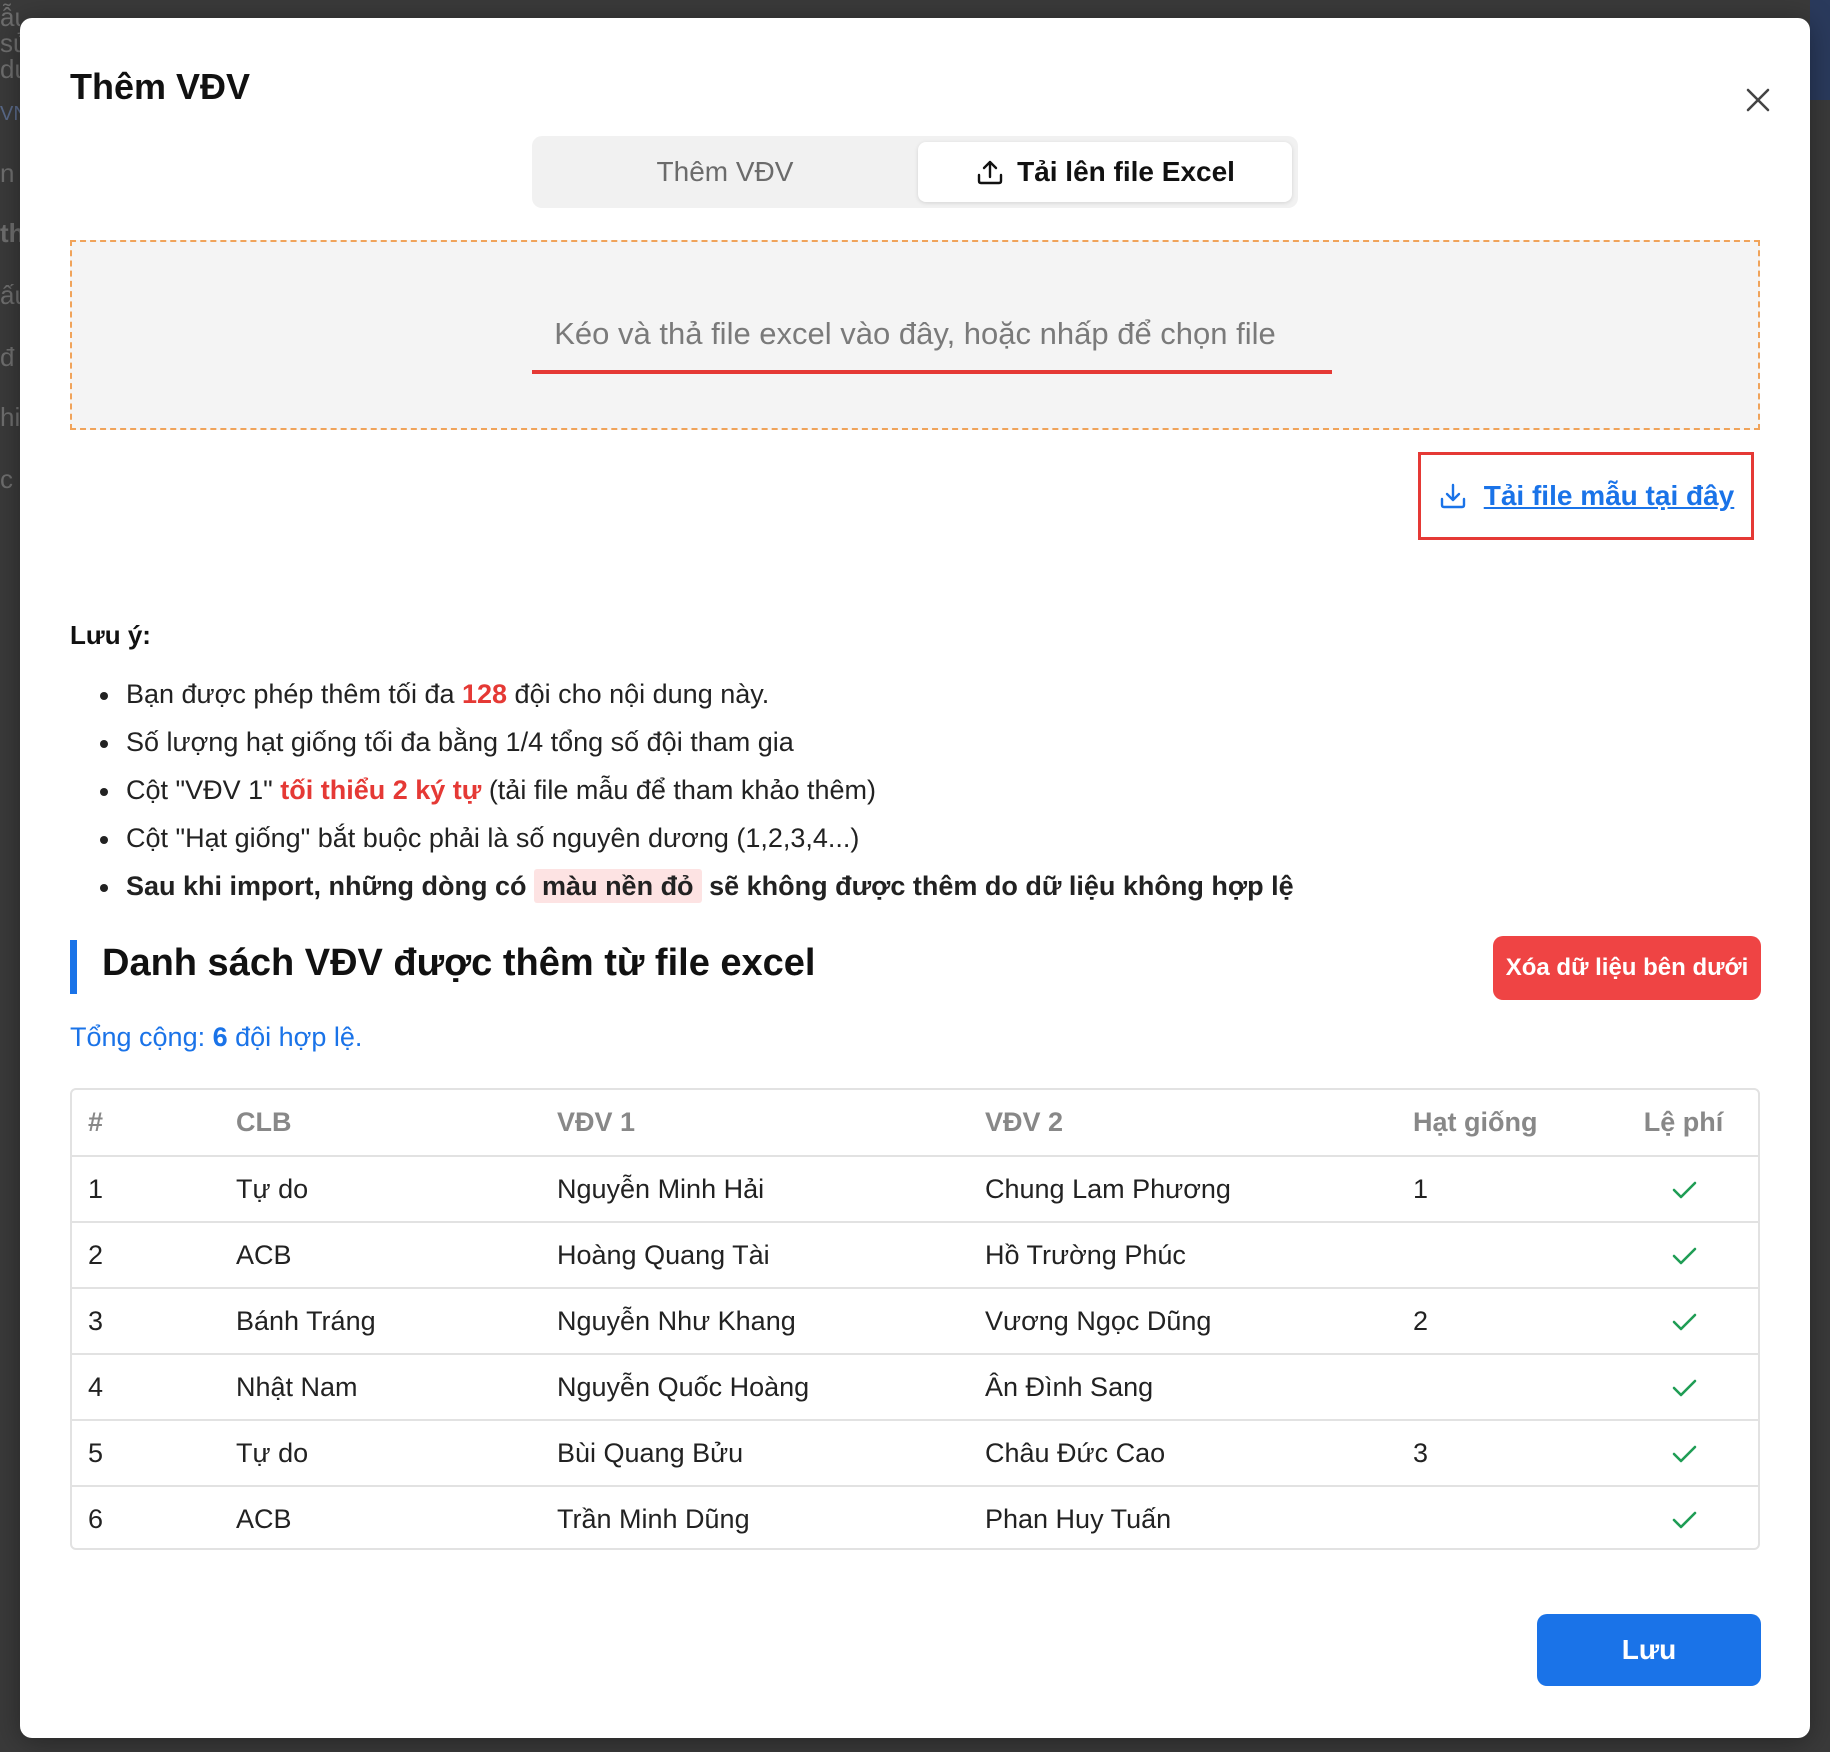  I want to click on row-seed: 2, so click(1503, 1321).